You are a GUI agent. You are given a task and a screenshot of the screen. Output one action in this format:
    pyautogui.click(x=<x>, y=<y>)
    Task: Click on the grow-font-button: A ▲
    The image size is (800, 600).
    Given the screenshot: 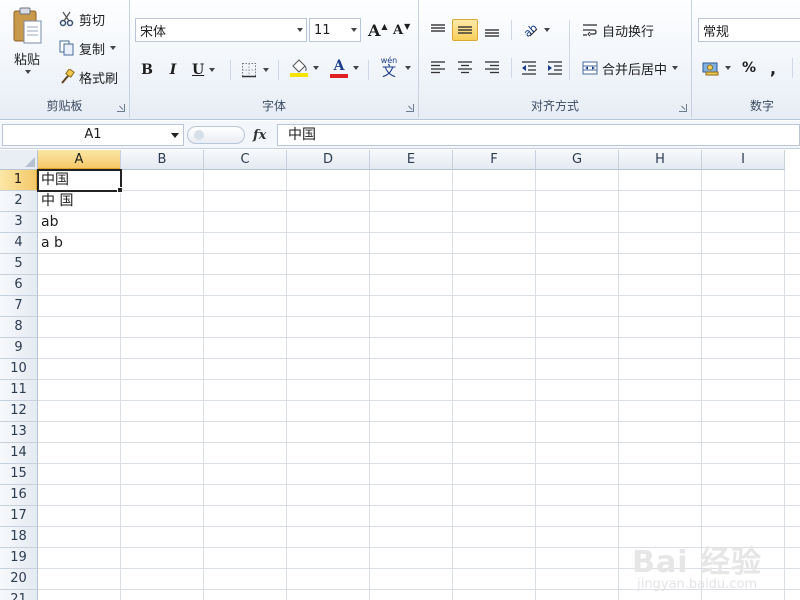 What is the action you would take?
    pyautogui.click(x=378, y=30)
    